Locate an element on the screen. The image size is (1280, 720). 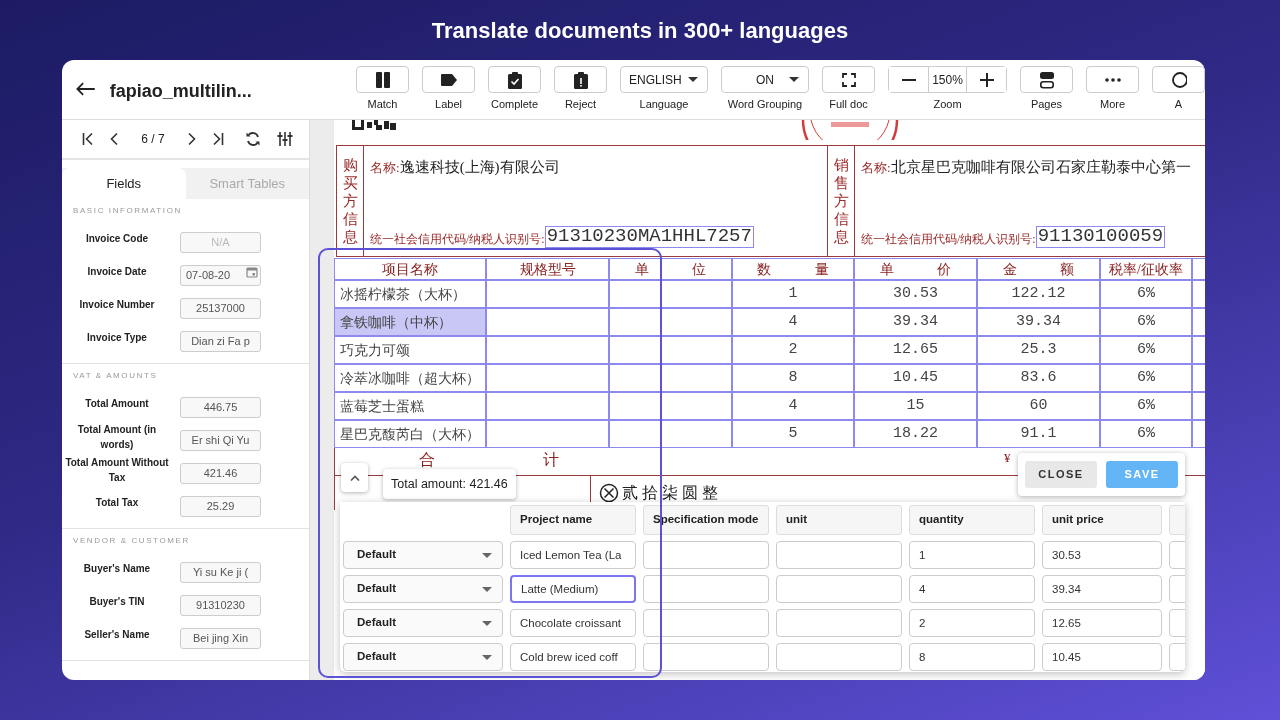
field-label: Total Amount is located at coordinates (117, 404).